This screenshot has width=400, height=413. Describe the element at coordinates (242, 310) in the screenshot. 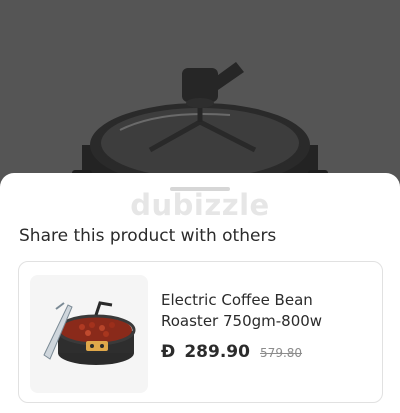

I see `product-name: Electric Coffee Bean Roaster 750gm-800w` at that location.